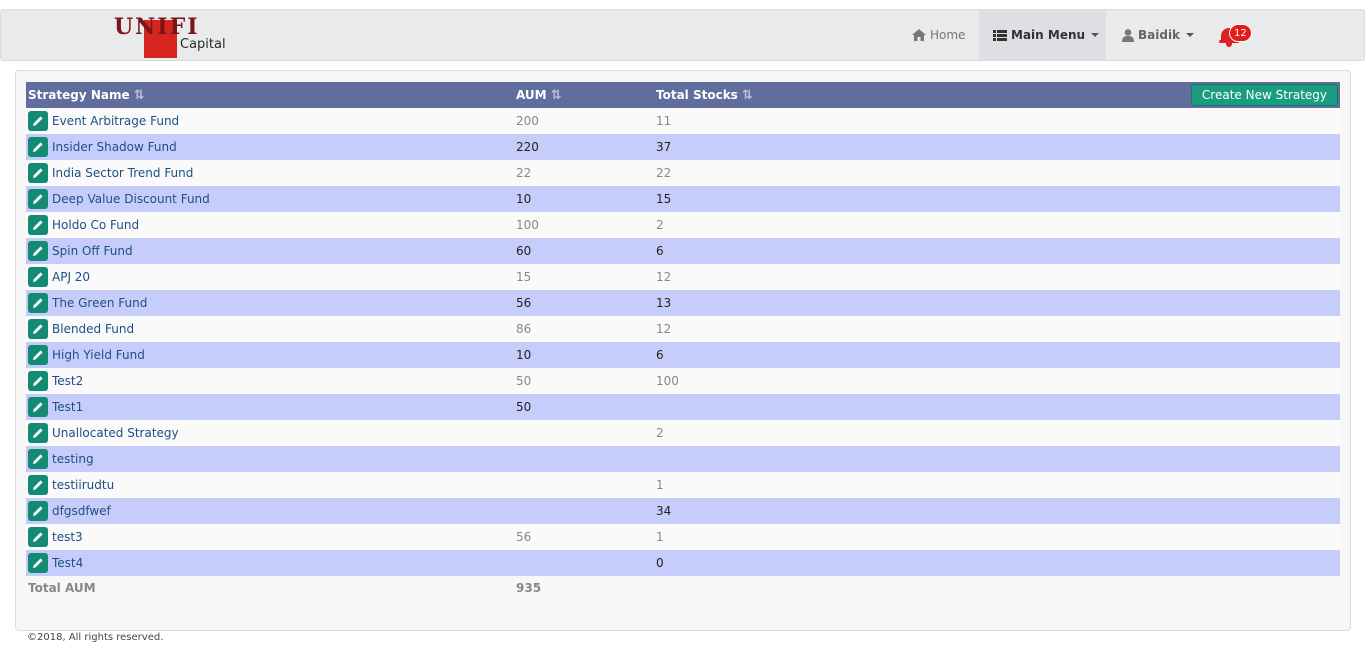  What do you see at coordinates (114, 147) in the screenshot?
I see `strategy-name-link: Insider Shadow Fund` at bounding box center [114, 147].